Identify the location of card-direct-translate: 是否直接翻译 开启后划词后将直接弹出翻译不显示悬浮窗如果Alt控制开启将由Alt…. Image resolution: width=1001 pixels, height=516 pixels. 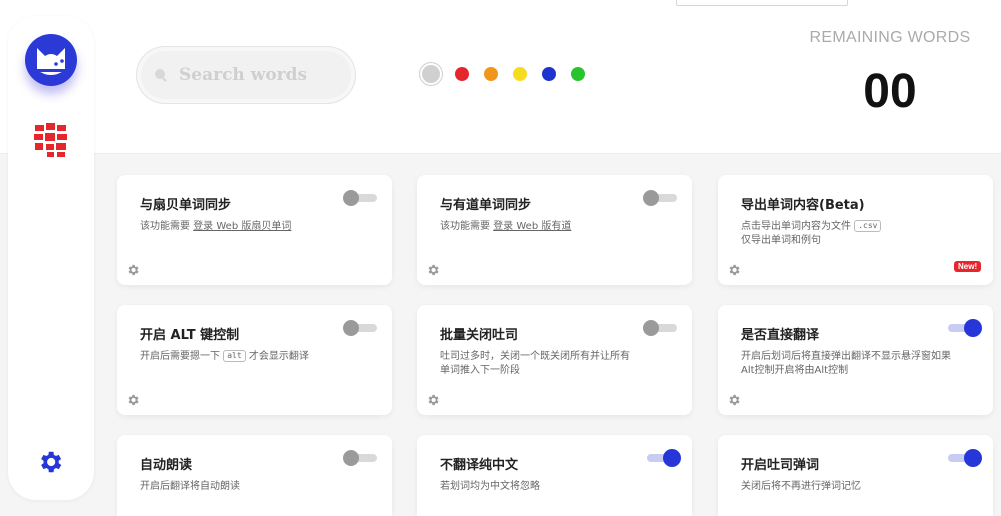
(855, 360).